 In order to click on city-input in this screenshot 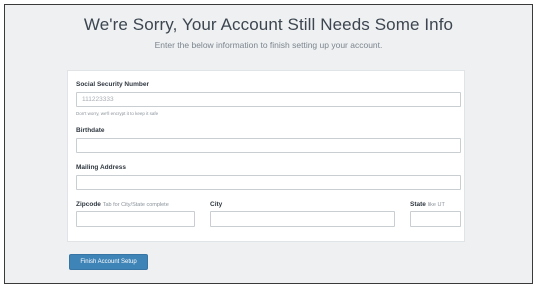, I will do `click(302, 219)`.